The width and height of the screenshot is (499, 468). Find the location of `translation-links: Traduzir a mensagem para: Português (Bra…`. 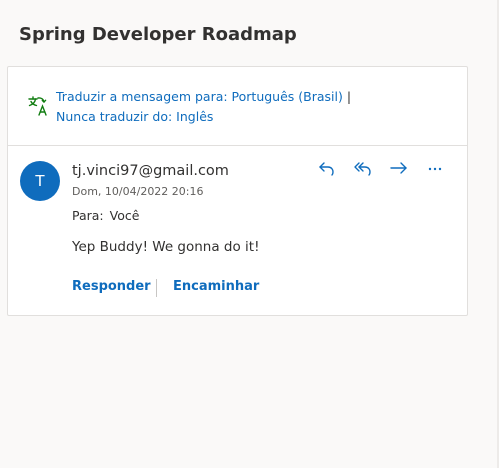

translation-links: Traduzir a mensagem para: Português (Bra… is located at coordinates (203, 107).